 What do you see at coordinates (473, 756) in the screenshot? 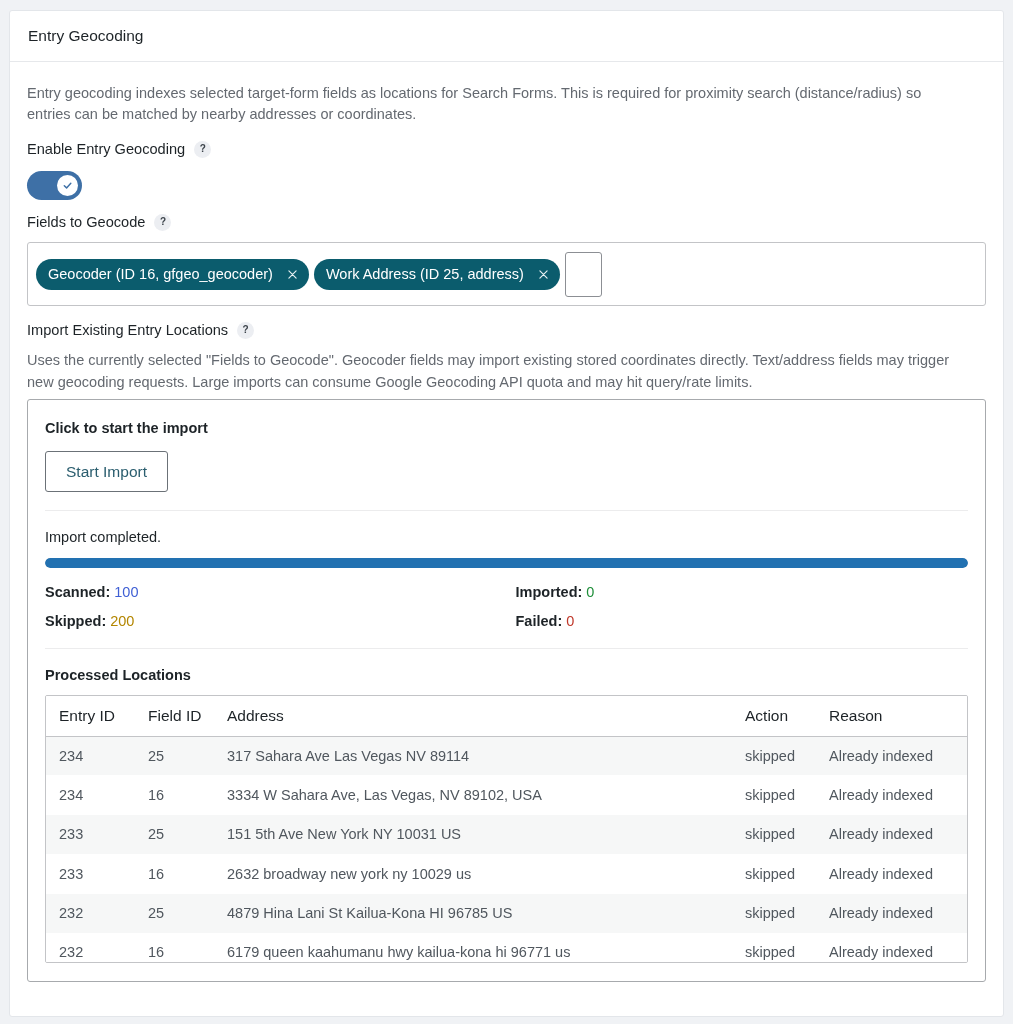
I see `table-cell: 317 Sahara Ave Las Vegas NV 89114` at bounding box center [473, 756].